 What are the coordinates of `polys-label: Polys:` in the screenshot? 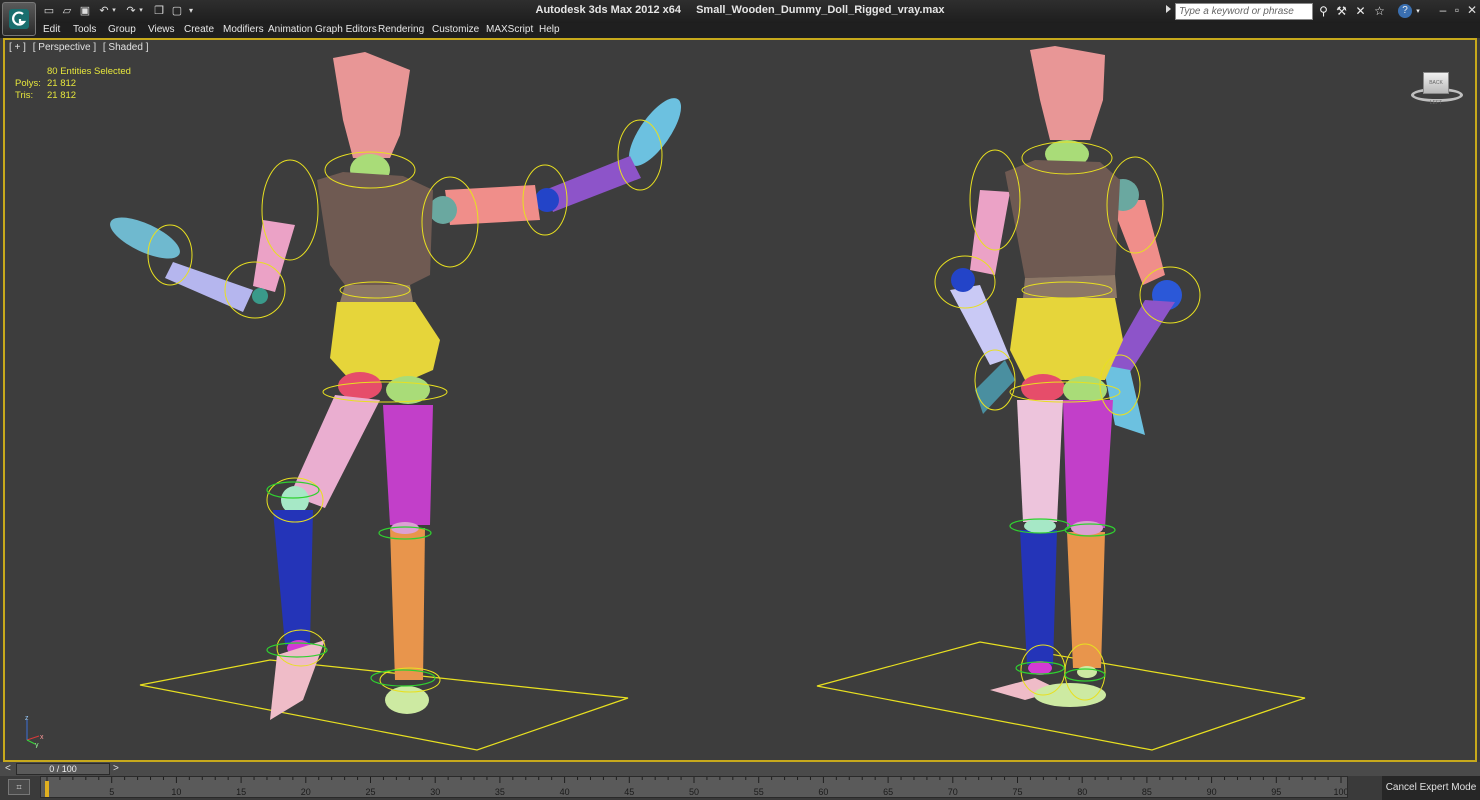 It's located at (28, 83).